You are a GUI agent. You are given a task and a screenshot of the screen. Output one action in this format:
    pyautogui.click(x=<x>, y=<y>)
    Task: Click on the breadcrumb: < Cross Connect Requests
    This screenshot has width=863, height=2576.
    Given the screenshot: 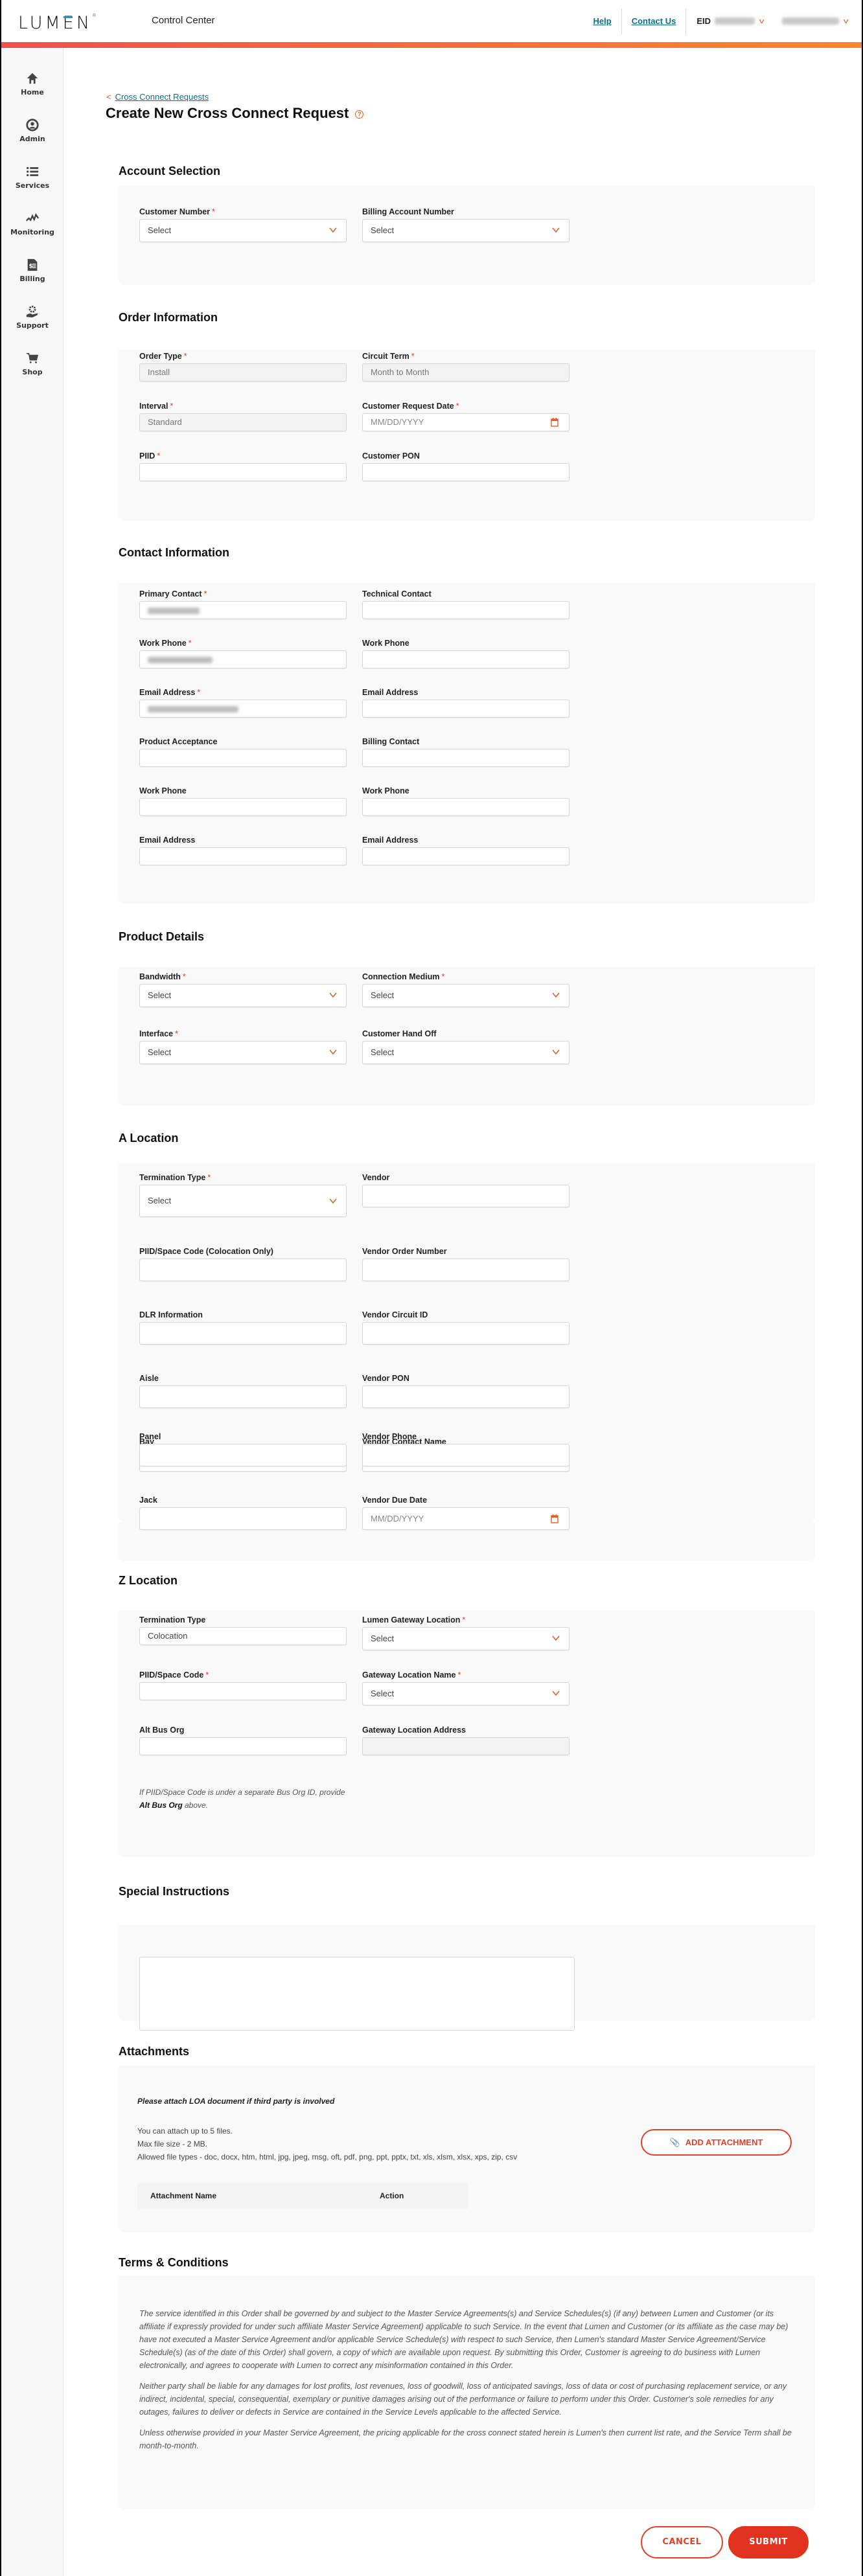 What is the action you would take?
    pyautogui.click(x=157, y=97)
    